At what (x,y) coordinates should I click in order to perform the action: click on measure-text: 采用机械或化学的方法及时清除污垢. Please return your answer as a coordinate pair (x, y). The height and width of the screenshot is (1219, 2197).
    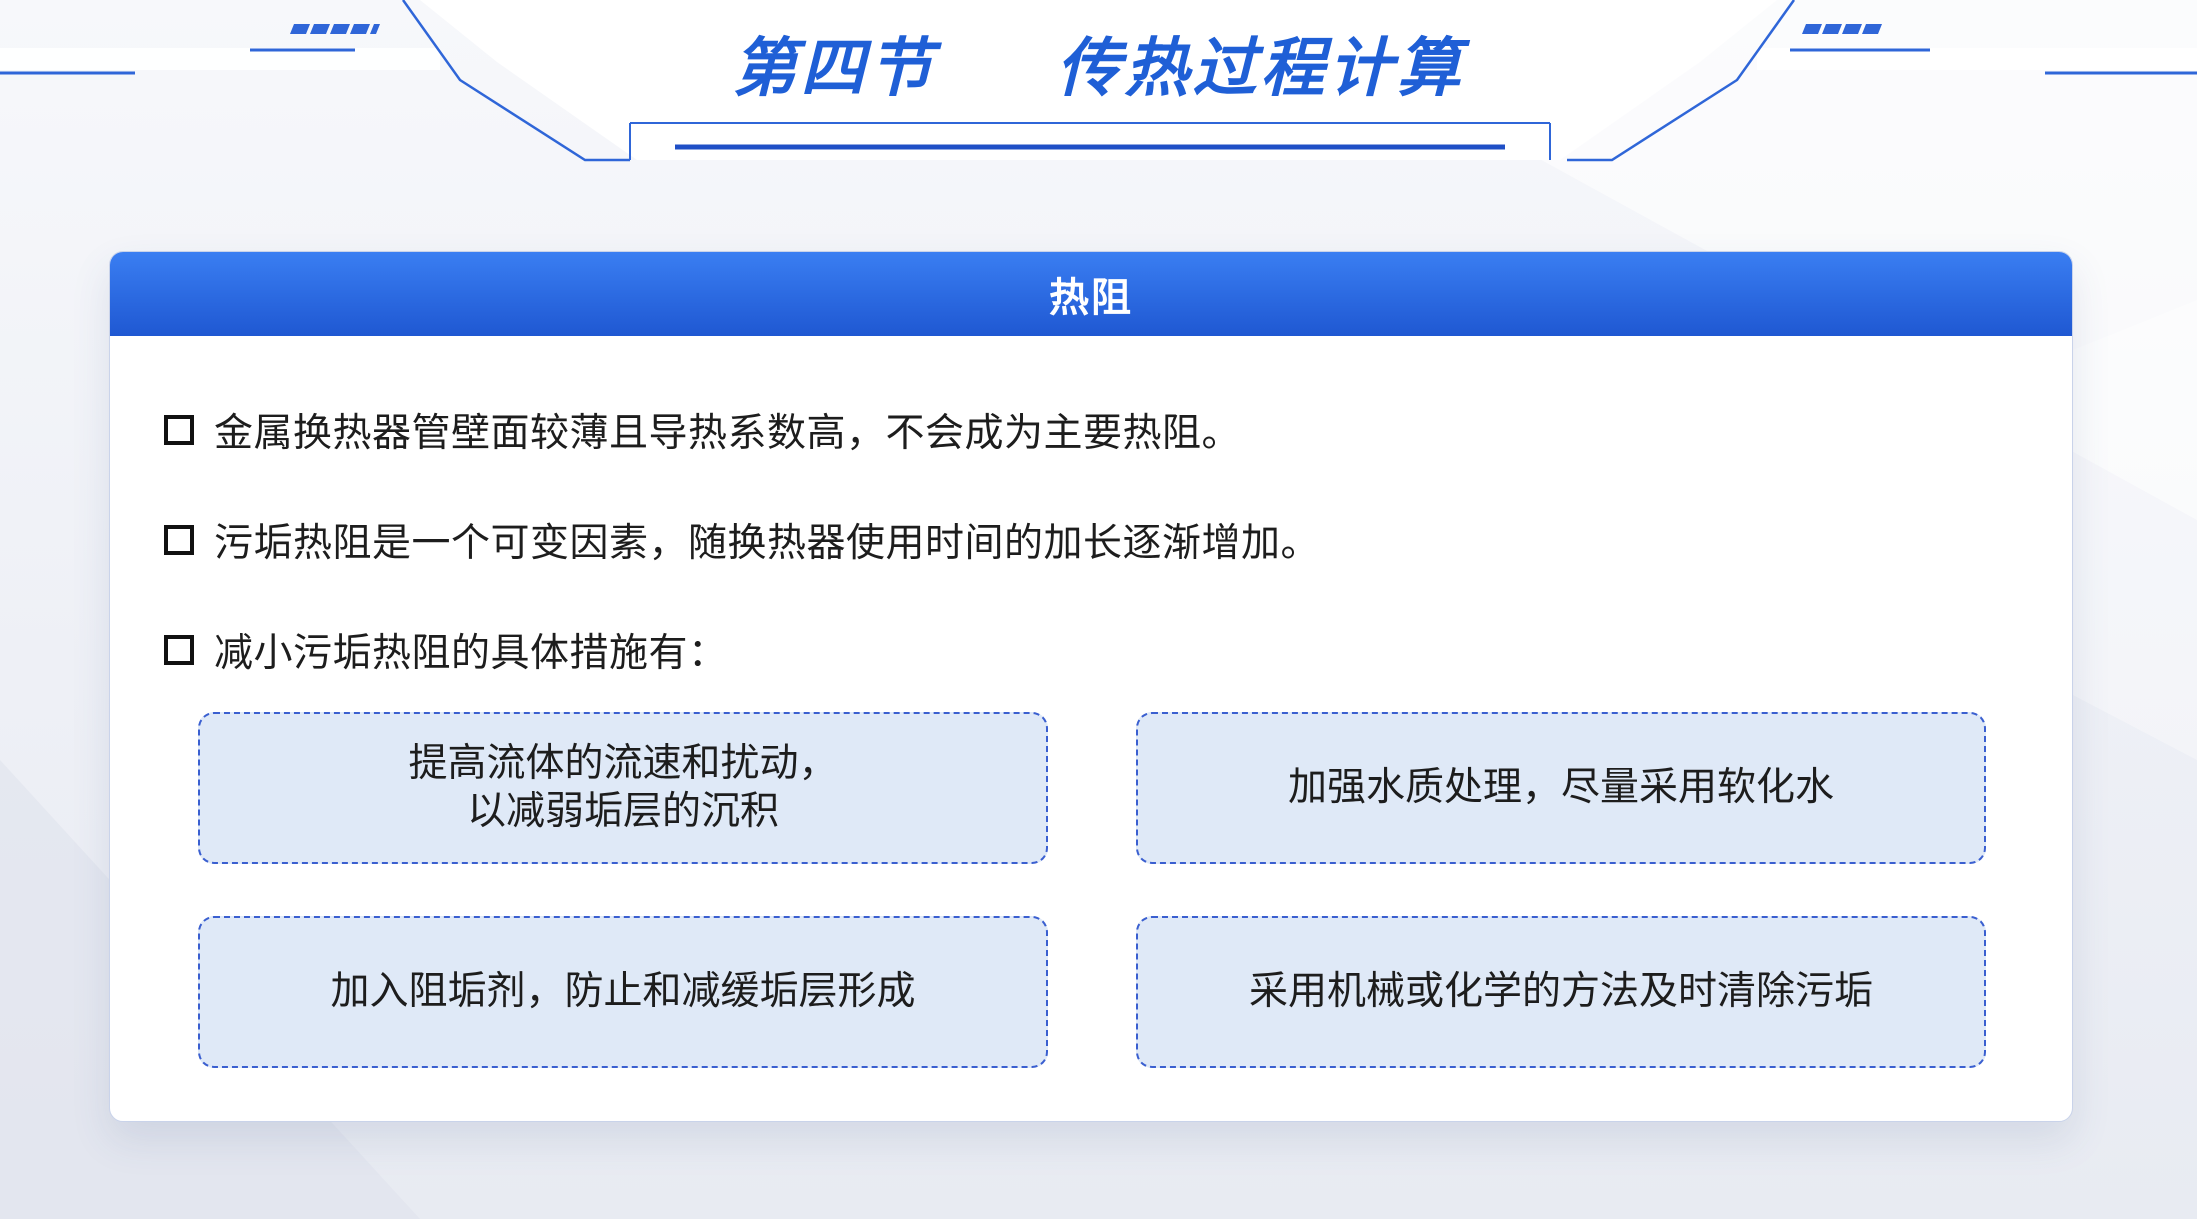
    Looking at the image, I should click on (1560, 991).